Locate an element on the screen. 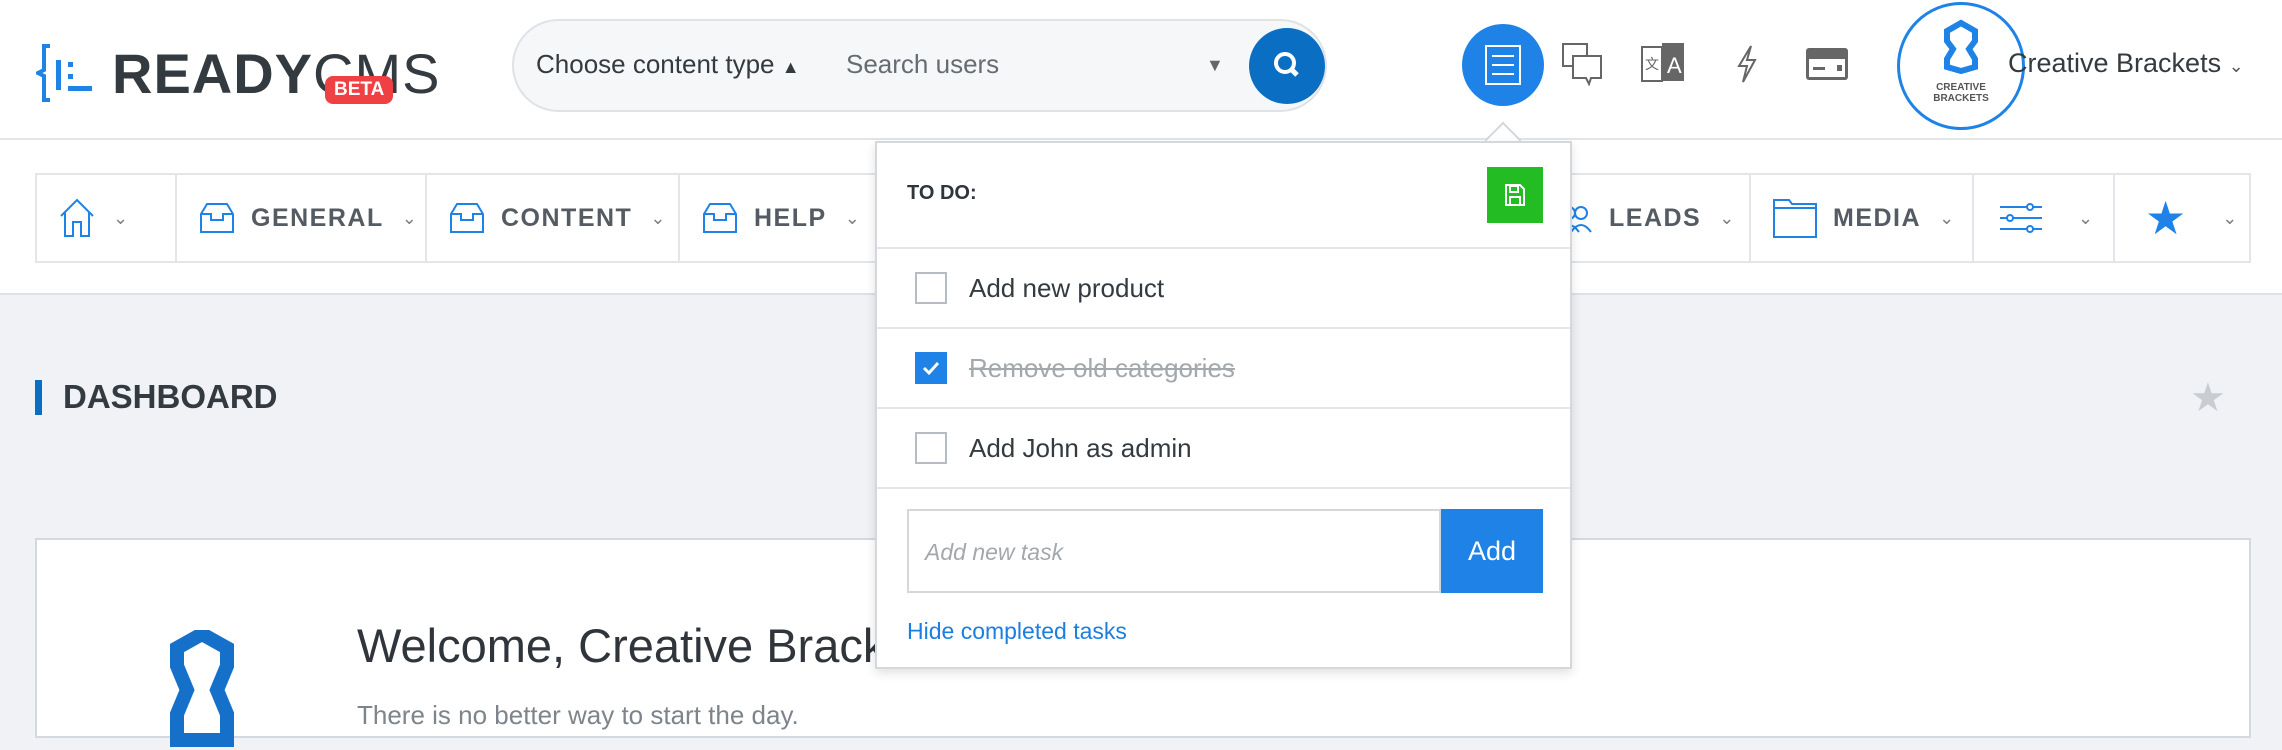 The height and width of the screenshot is (750, 2282). search-button is located at coordinates (1287, 66).